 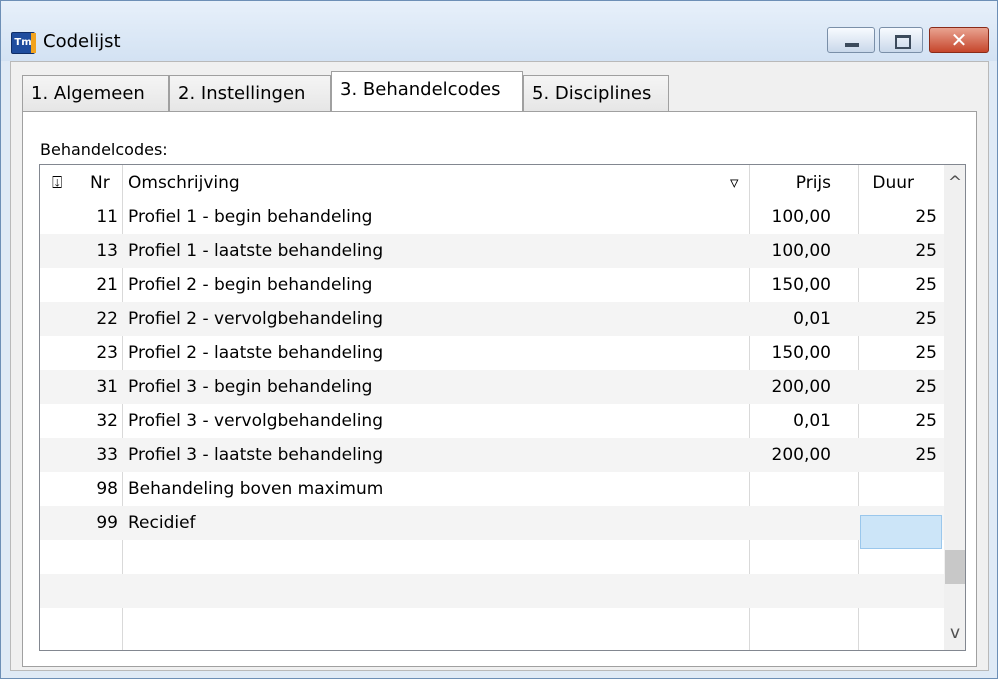 What do you see at coordinates (107, 217) in the screenshot?
I see `cell-nr: 11` at bounding box center [107, 217].